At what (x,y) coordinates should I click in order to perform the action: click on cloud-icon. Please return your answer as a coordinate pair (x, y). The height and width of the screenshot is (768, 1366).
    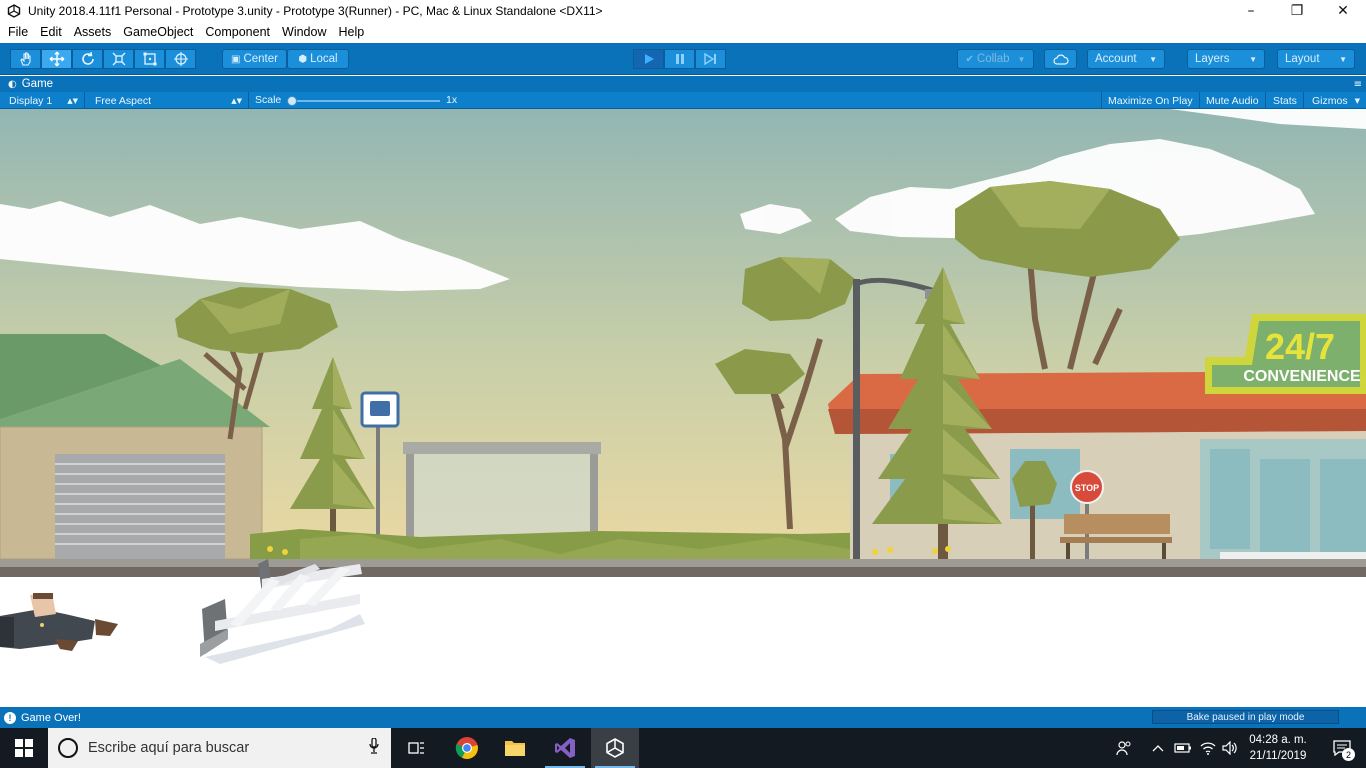
    Looking at the image, I should click on (1060, 59).